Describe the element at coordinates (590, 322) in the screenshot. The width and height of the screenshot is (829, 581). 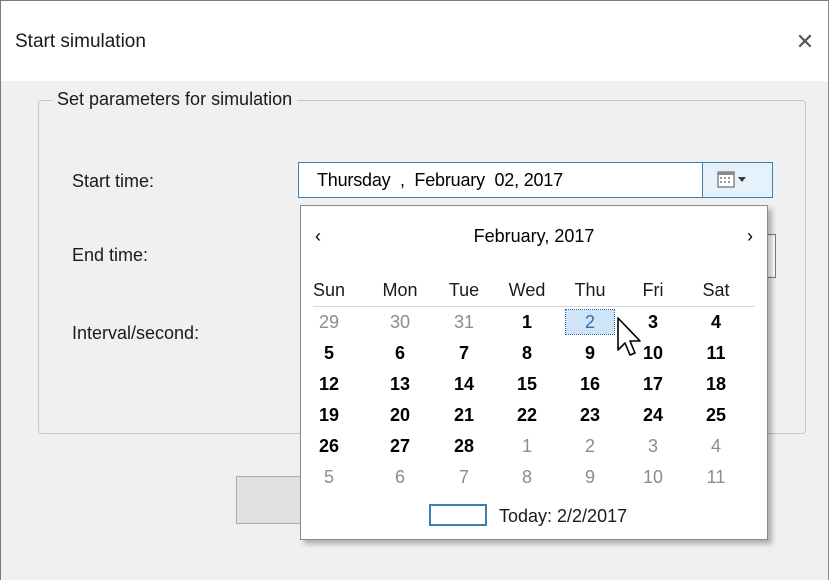
I see `calendar-day-selected: 2` at that location.